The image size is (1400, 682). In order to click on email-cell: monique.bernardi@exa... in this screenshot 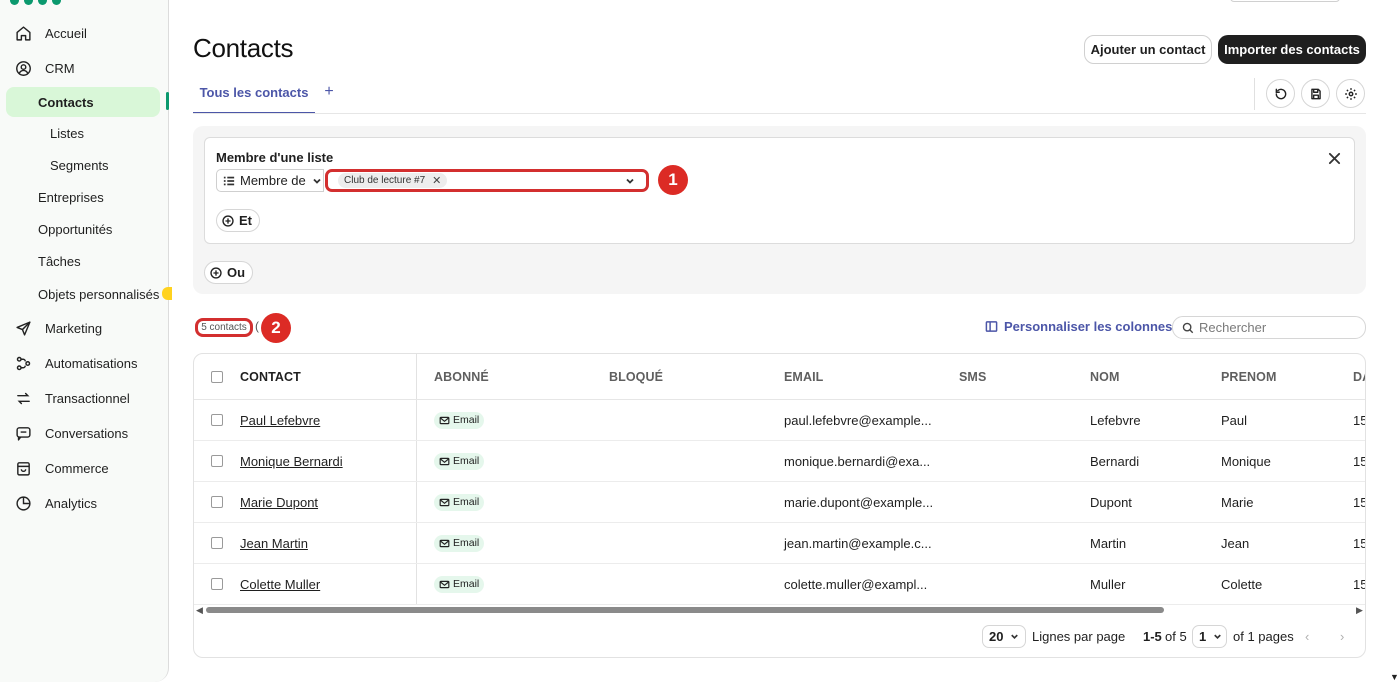, I will do `click(857, 461)`.